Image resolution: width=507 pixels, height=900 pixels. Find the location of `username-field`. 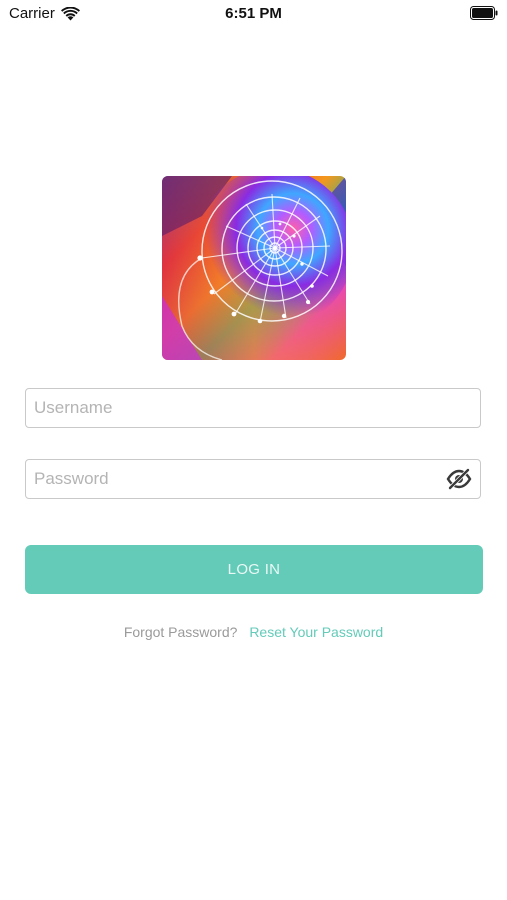

username-field is located at coordinates (253, 408).